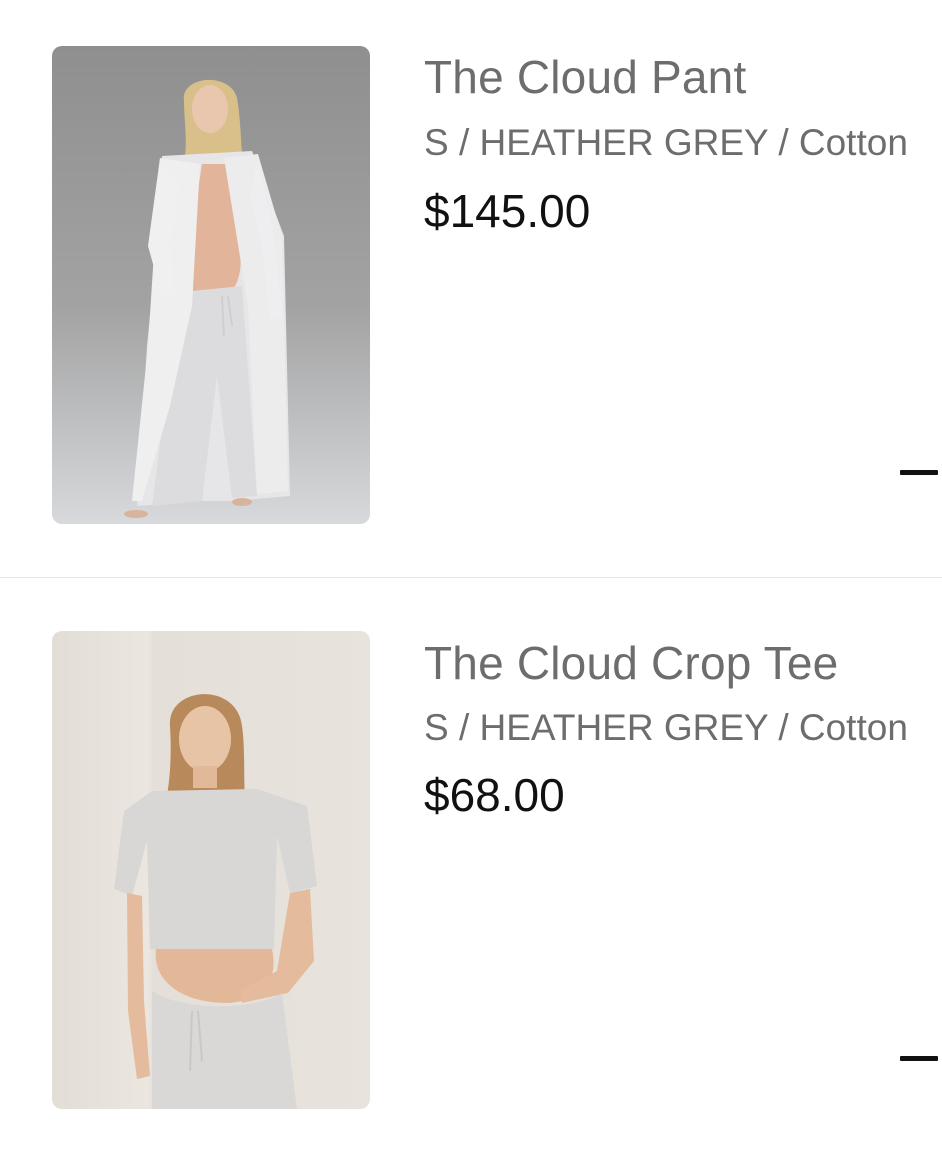  Describe the element at coordinates (507, 211) in the screenshot. I see `product-price: $145.00` at that location.